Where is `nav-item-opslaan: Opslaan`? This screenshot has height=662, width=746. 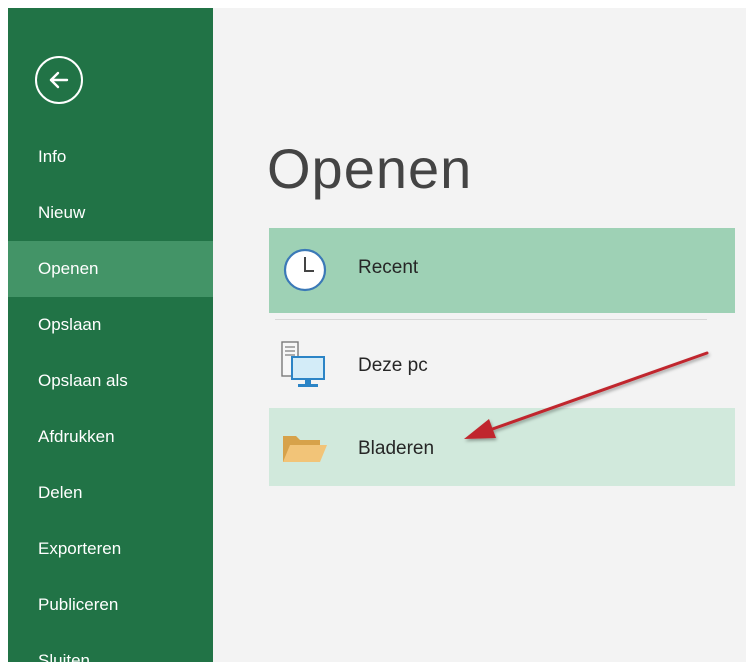
nav-item-opslaan: Opslaan is located at coordinates (110, 325).